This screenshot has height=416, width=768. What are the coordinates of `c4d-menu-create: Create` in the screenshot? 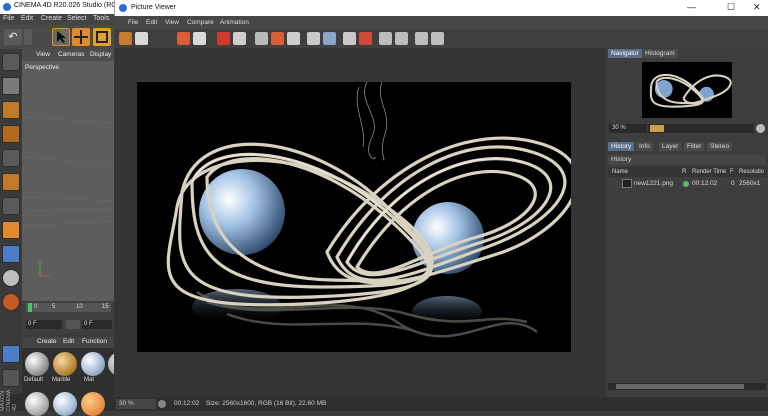 It's located at (51, 18).